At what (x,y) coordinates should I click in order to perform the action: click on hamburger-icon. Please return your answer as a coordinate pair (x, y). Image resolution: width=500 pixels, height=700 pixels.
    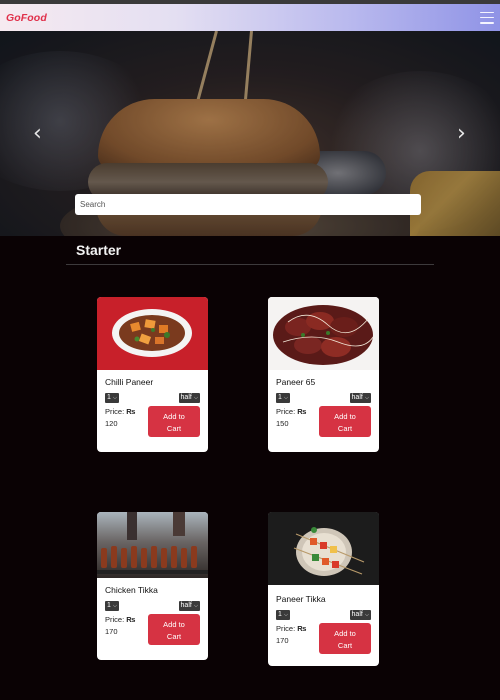
    Looking at the image, I should click on (487, 17).